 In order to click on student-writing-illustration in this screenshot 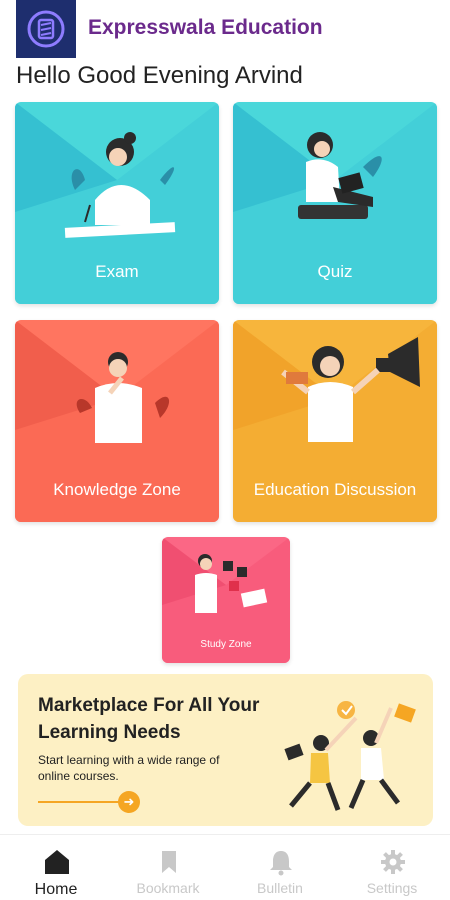, I will do `click(120, 185)`.